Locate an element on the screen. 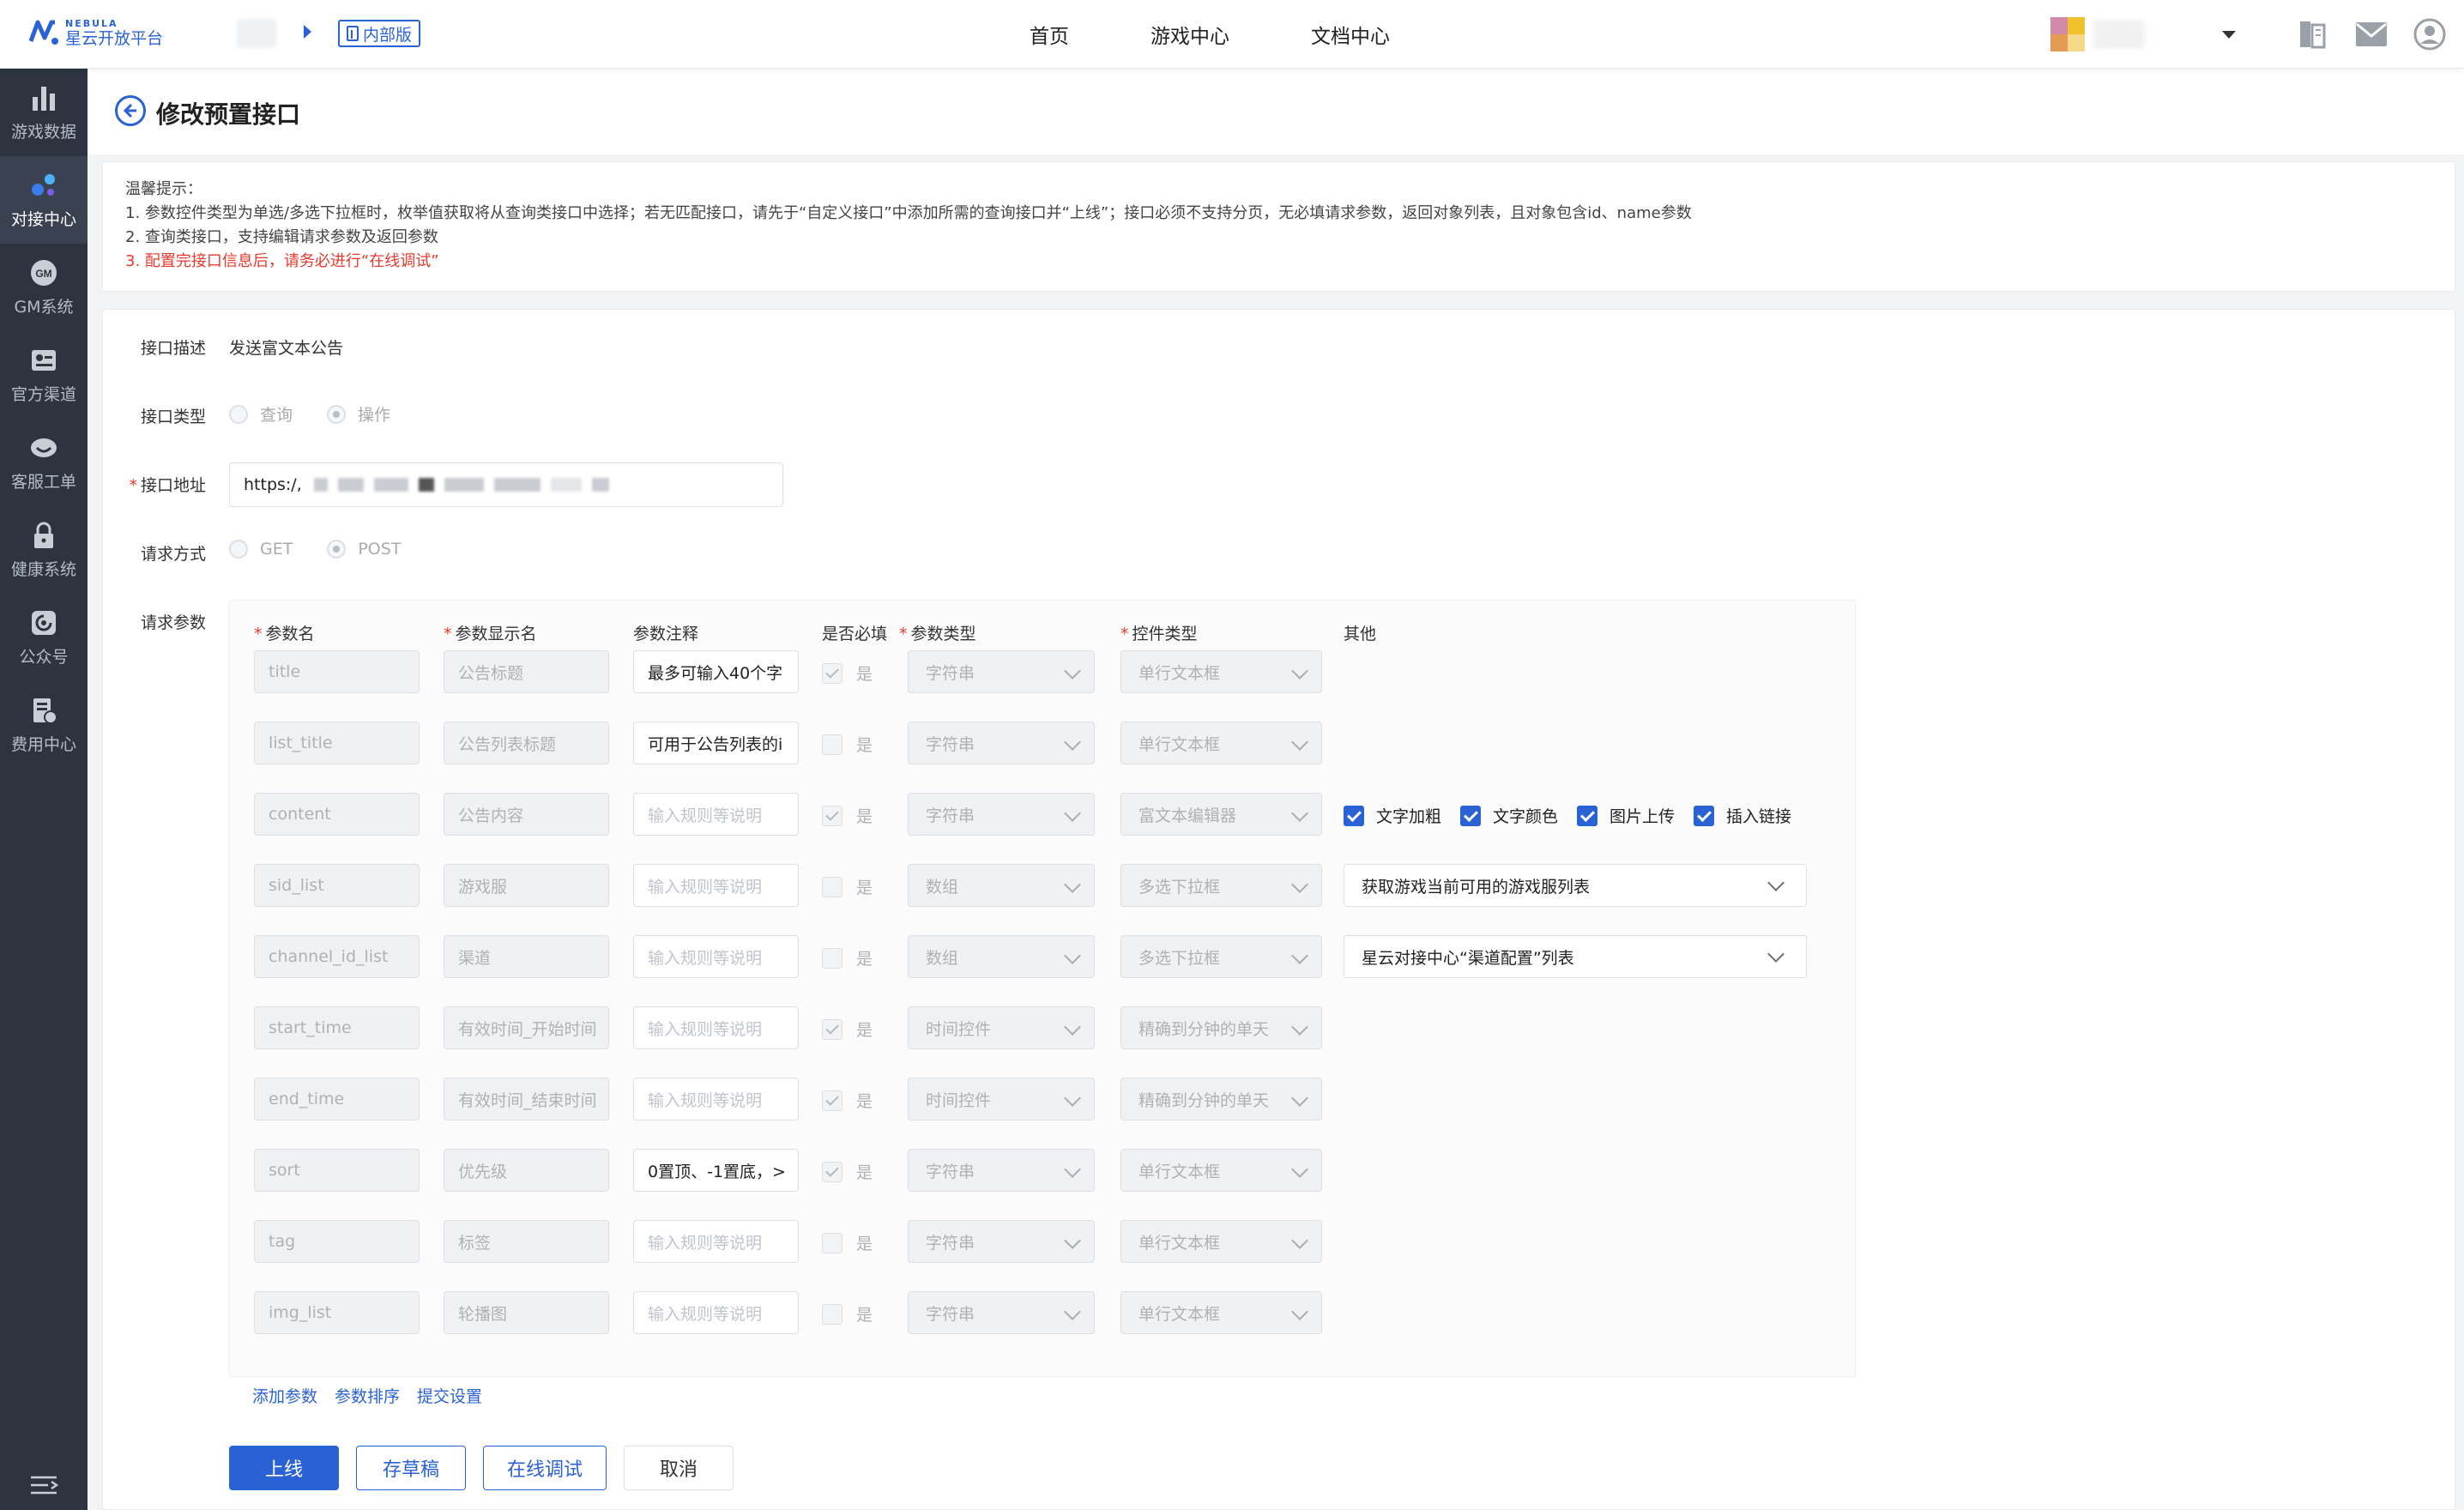  param-name-input: sid_list is located at coordinates (337, 885).